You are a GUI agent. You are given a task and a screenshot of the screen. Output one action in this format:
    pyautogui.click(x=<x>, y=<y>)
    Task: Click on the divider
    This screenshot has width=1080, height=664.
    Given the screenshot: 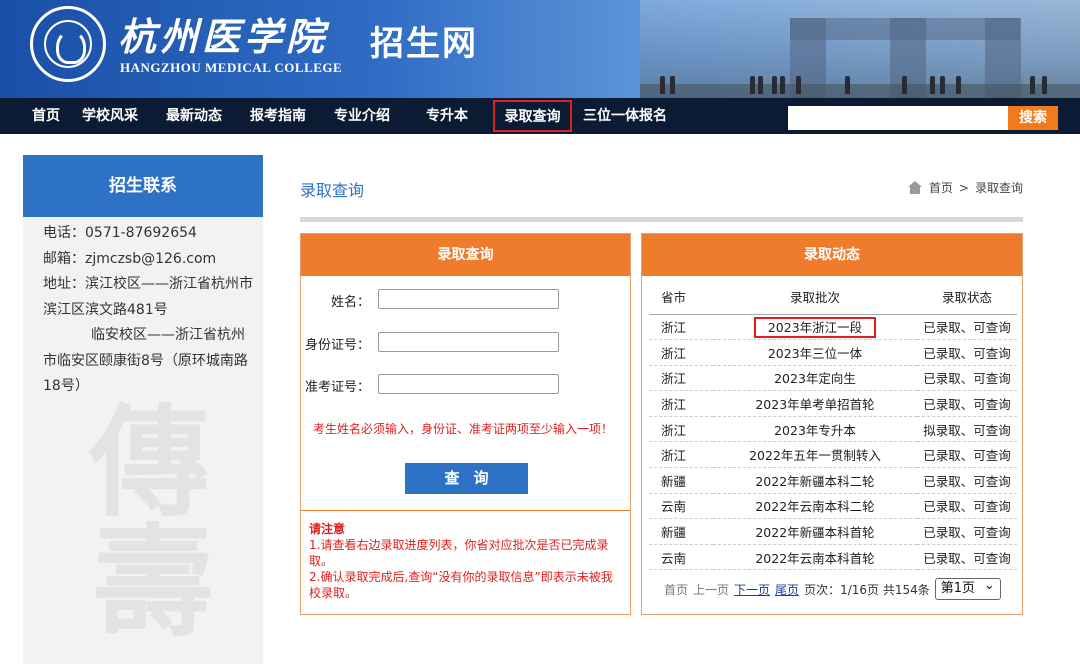 What is the action you would take?
    pyautogui.click(x=661, y=219)
    